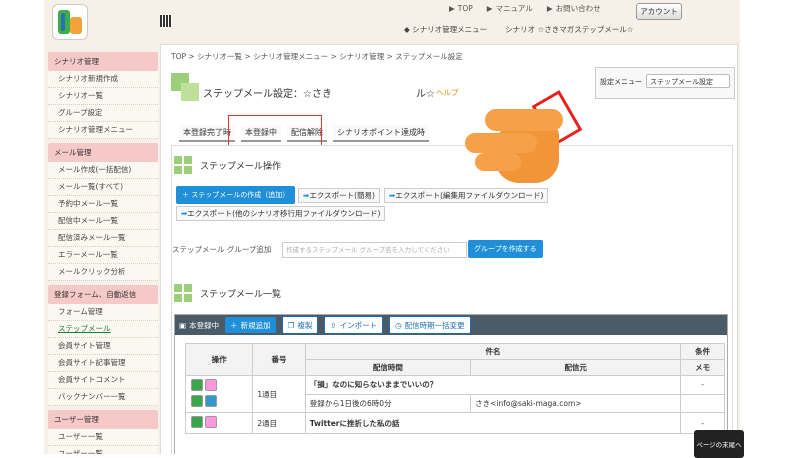 This screenshot has width=800, height=458. Describe the element at coordinates (103, 170) in the screenshot. I see `sidebar-item: メール作成(一括配信)` at that location.